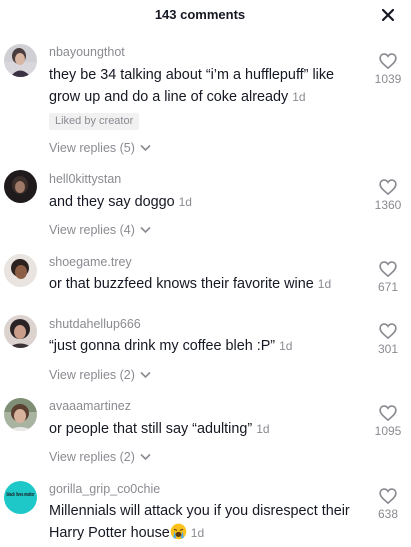 This screenshot has height=547, width=411. Describe the element at coordinates (388, 79) in the screenshot. I see `like-count: 1039` at that location.